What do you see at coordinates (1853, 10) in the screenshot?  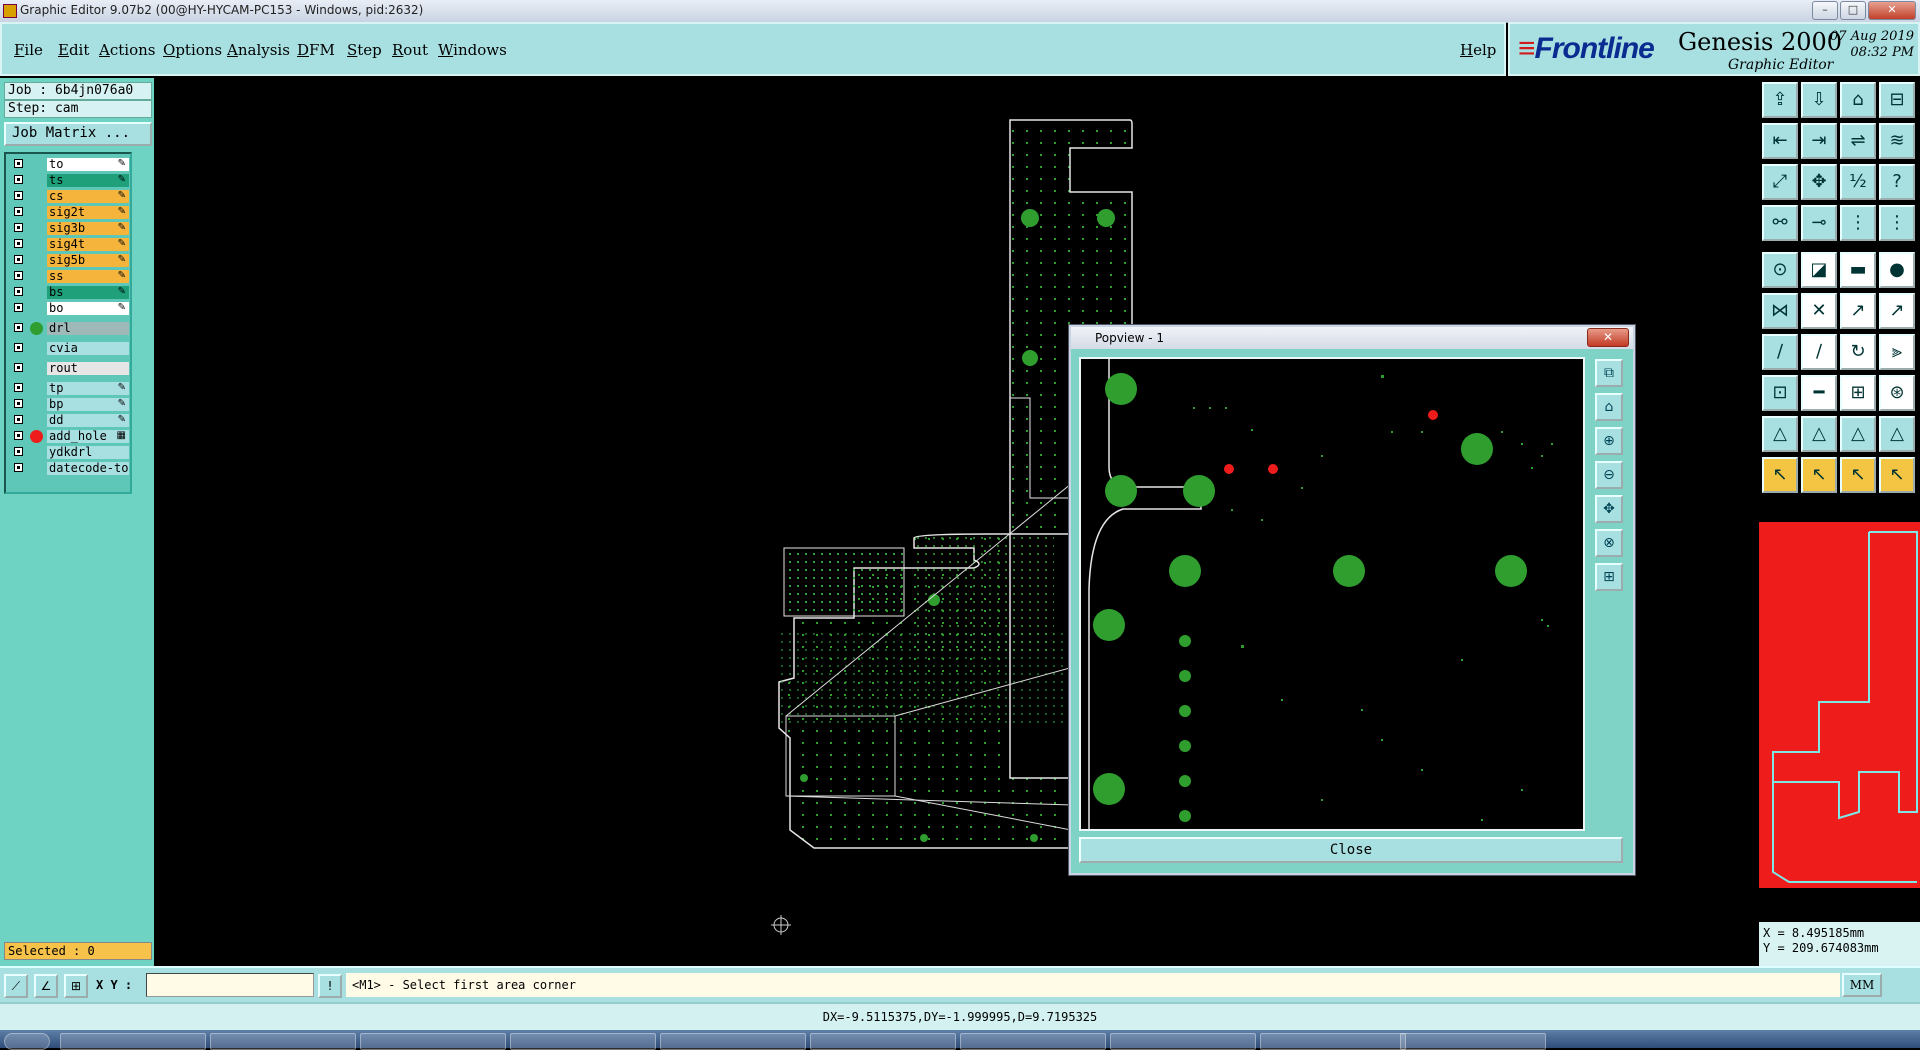 I see `maximize-button: □` at bounding box center [1853, 10].